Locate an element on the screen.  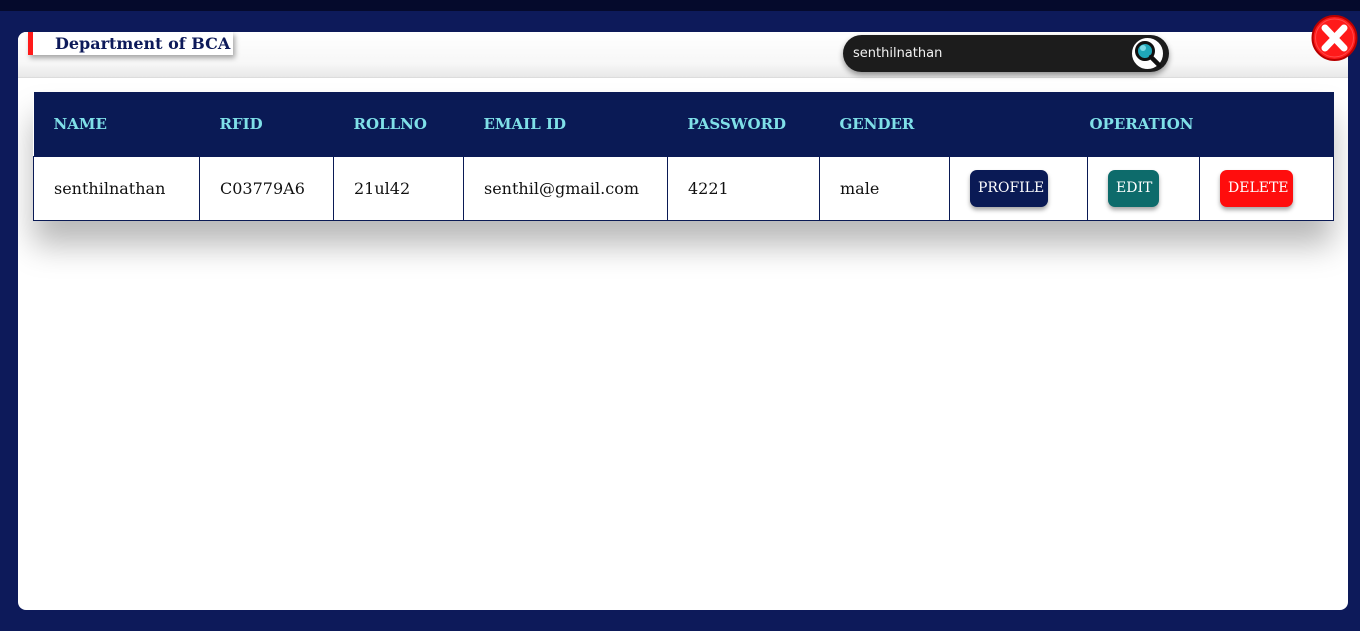
search-box is located at coordinates (1006, 53).